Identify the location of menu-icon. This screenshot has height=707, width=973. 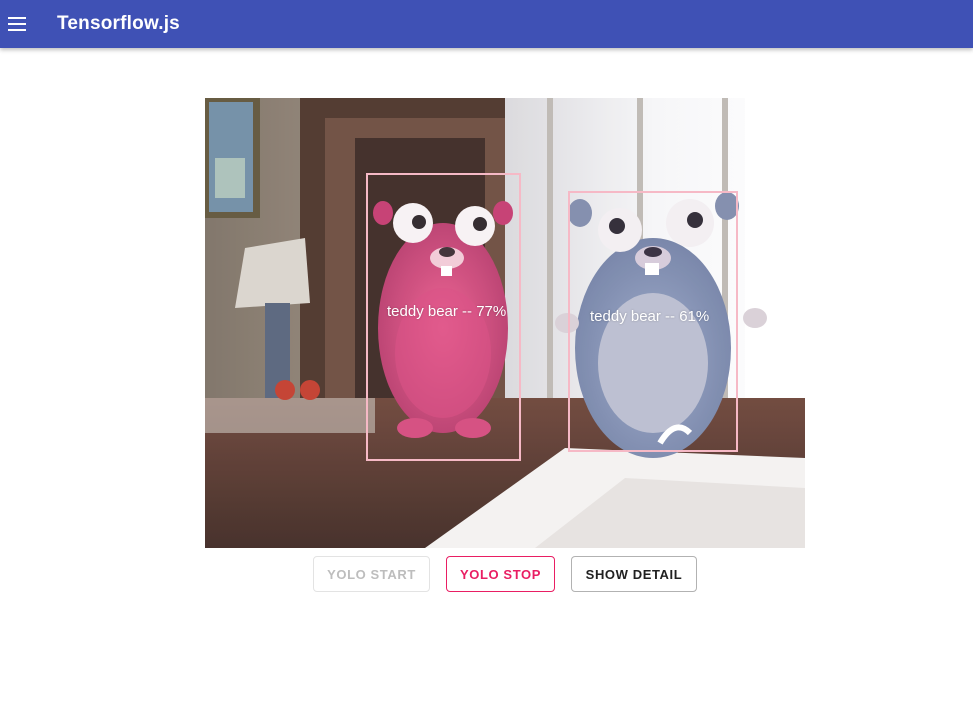
(17, 24).